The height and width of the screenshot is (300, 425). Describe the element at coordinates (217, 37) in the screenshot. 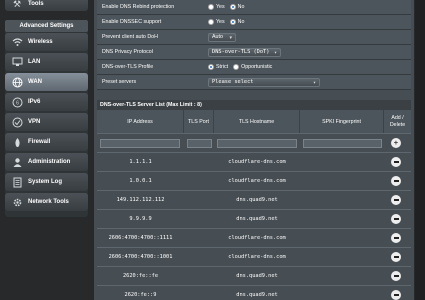

I see `prevent-auto-doh-value: Auto` at that location.